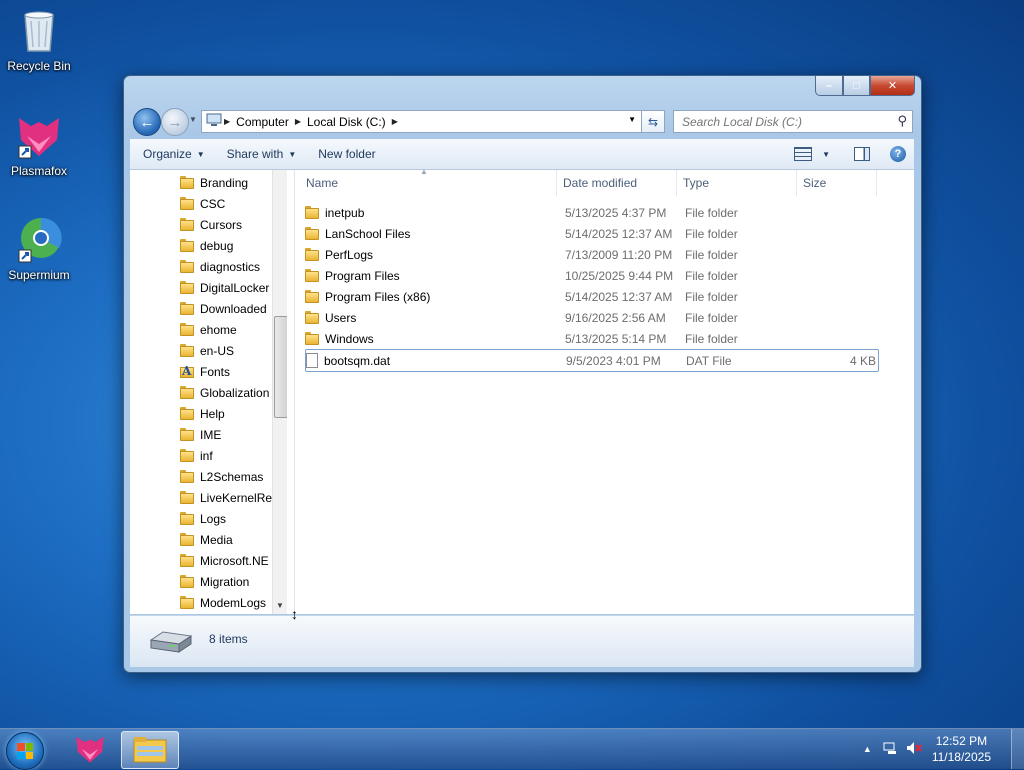 The image size is (1024, 770). Describe the element at coordinates (233, 308) in the screenshot. I see `nav-item-label: Downloaded` at that location.